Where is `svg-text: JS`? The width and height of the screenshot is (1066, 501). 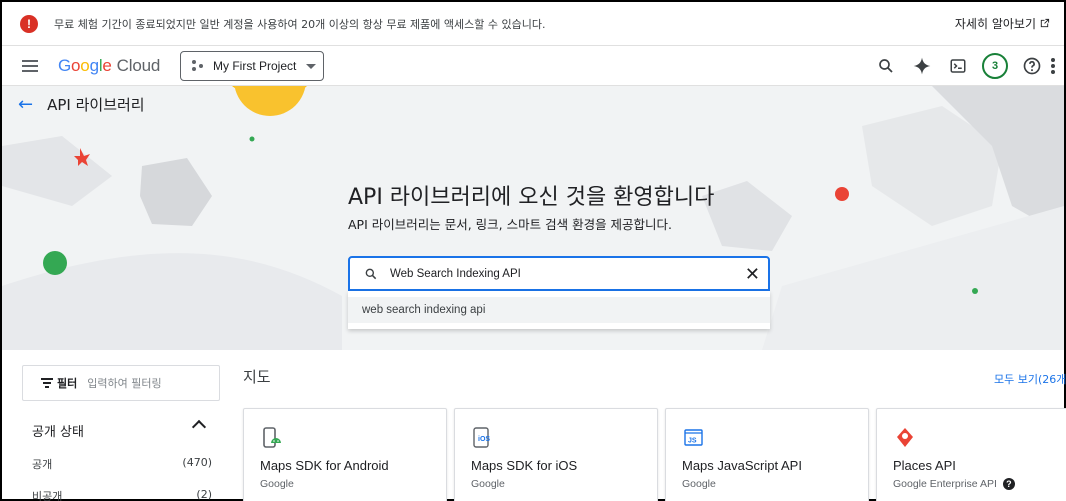
svg-text: JS is located at coordinates (692, 441).